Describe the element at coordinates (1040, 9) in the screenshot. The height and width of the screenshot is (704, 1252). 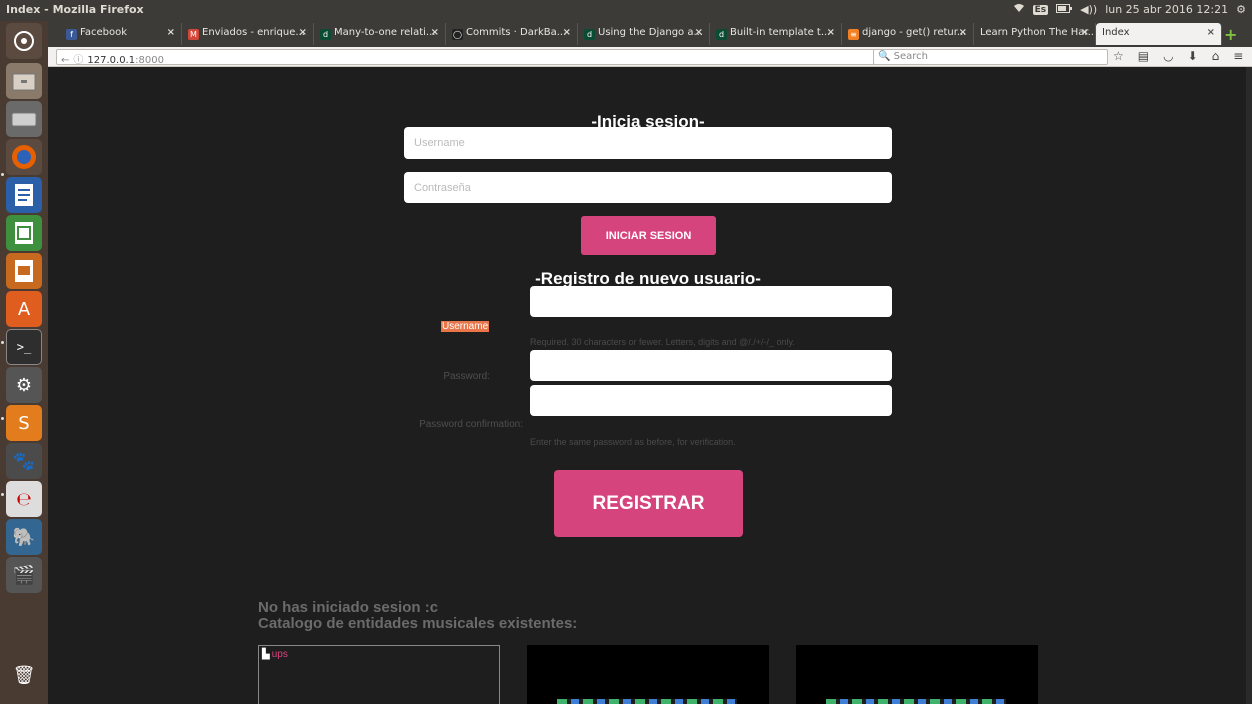
I see `keyboard-layout-indicator: Es` at that location.